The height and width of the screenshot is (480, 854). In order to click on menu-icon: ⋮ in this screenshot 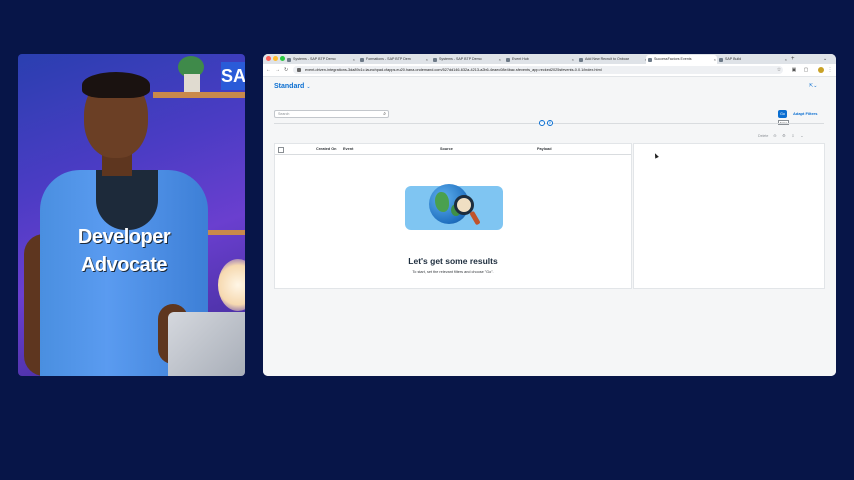, I will do `click(830, 70)`.